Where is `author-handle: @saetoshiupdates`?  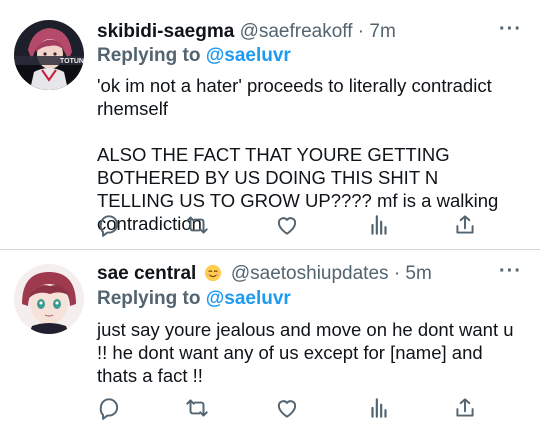
author-handle: @saetoshiupdates is located at coordinates (310, 273).